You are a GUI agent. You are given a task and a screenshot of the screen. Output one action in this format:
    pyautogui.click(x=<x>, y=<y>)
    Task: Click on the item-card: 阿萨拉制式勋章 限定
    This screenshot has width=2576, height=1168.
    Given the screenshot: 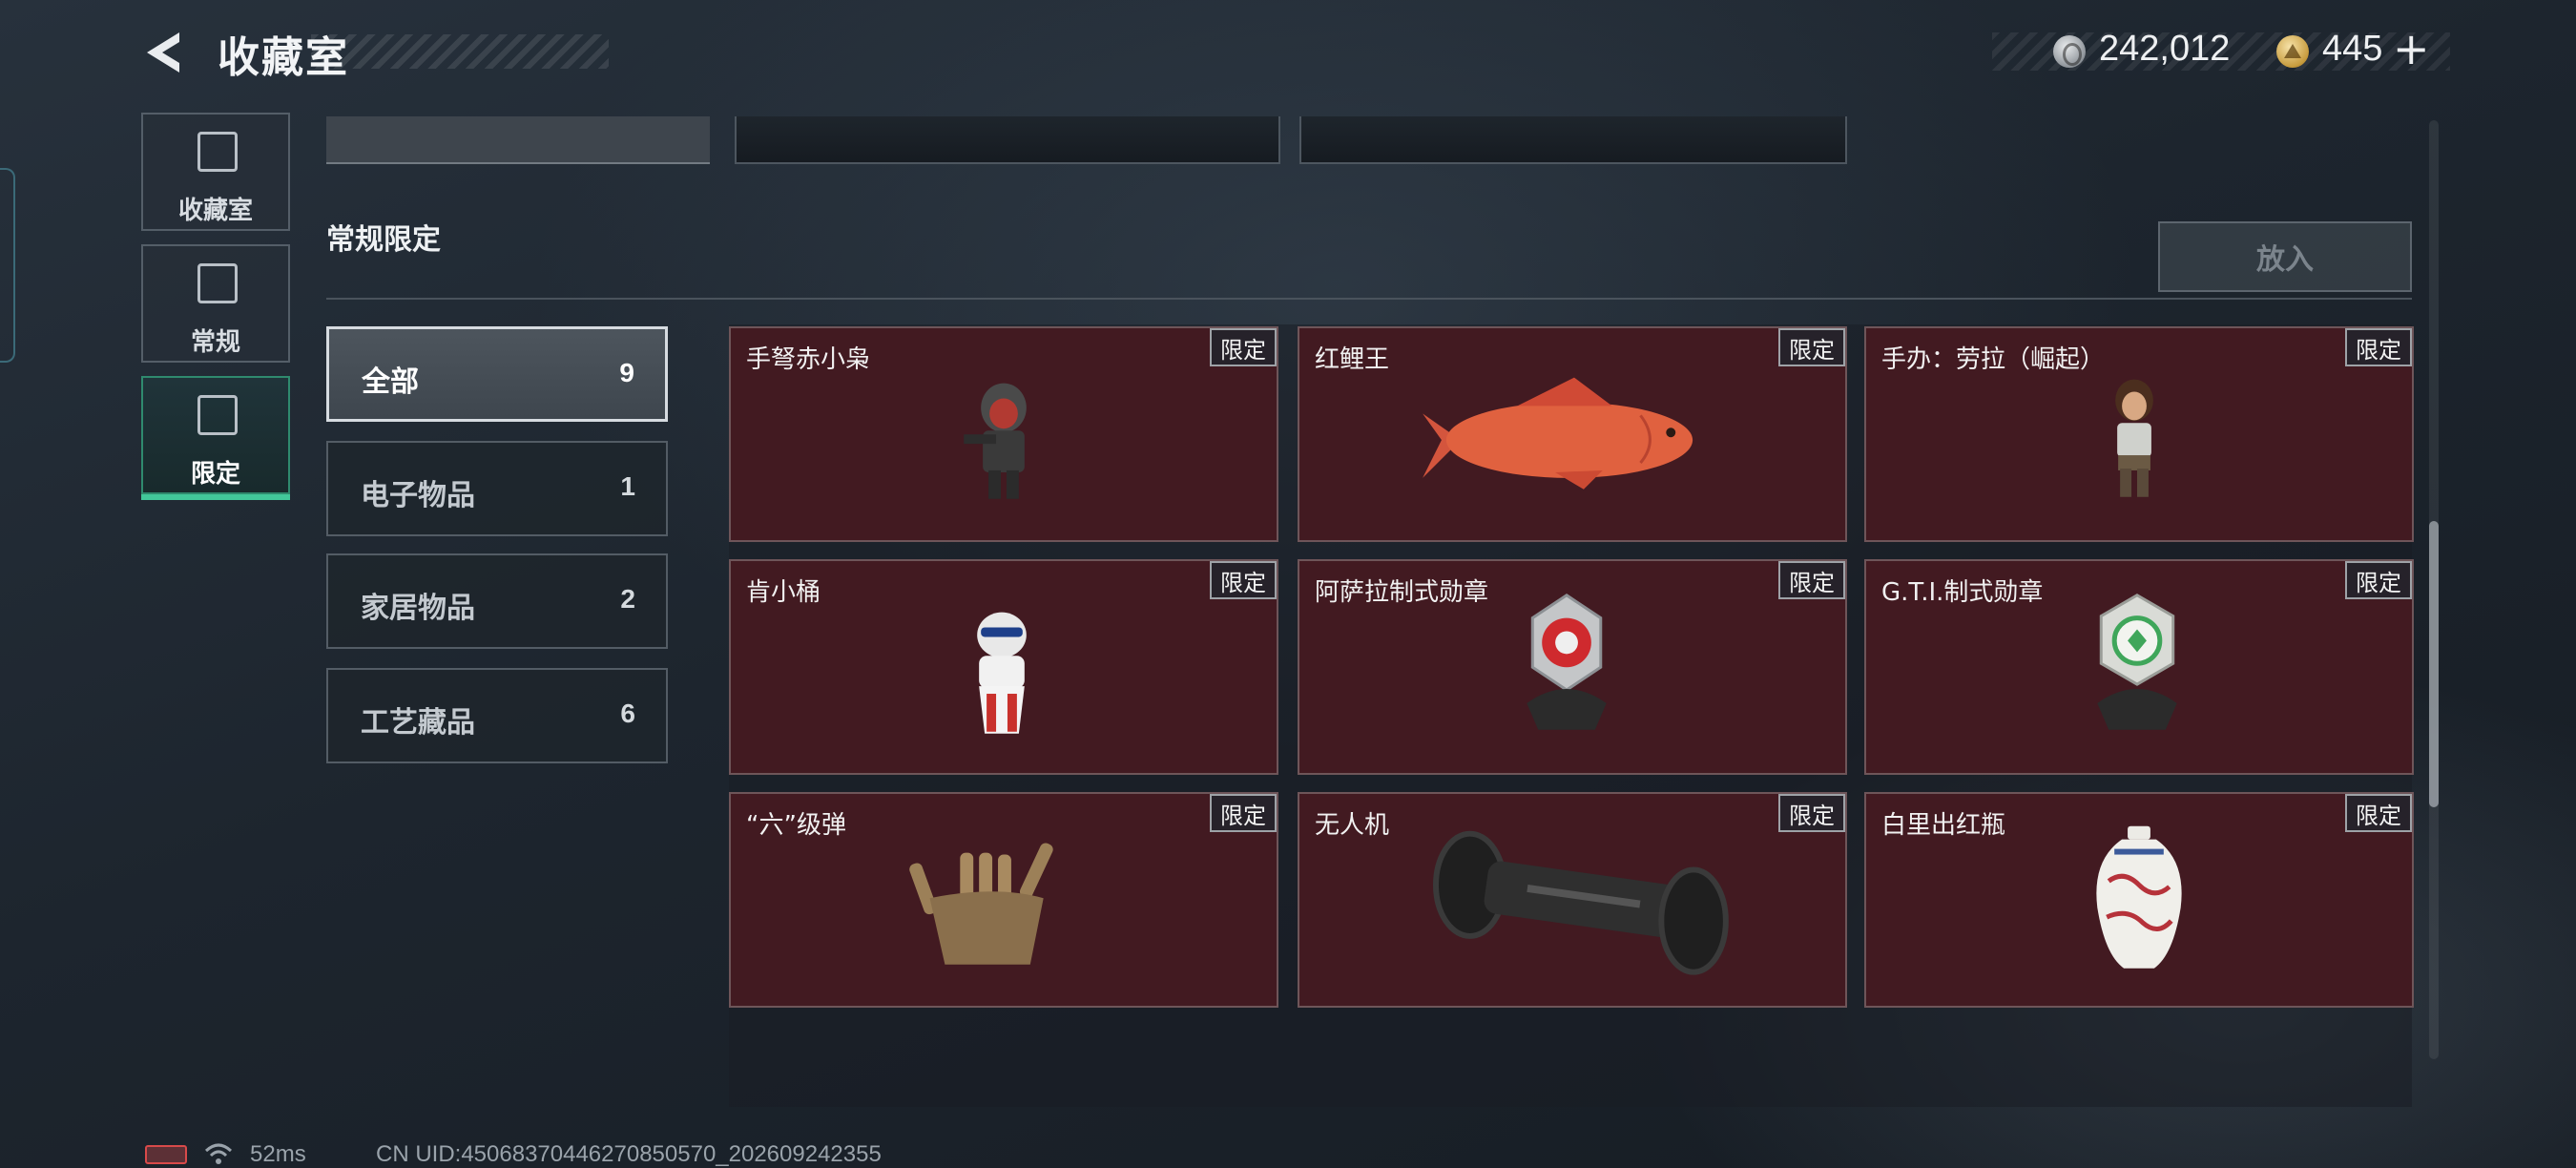 What is the action you would take?
    pyautogui.click(x=1572, y=667)
    